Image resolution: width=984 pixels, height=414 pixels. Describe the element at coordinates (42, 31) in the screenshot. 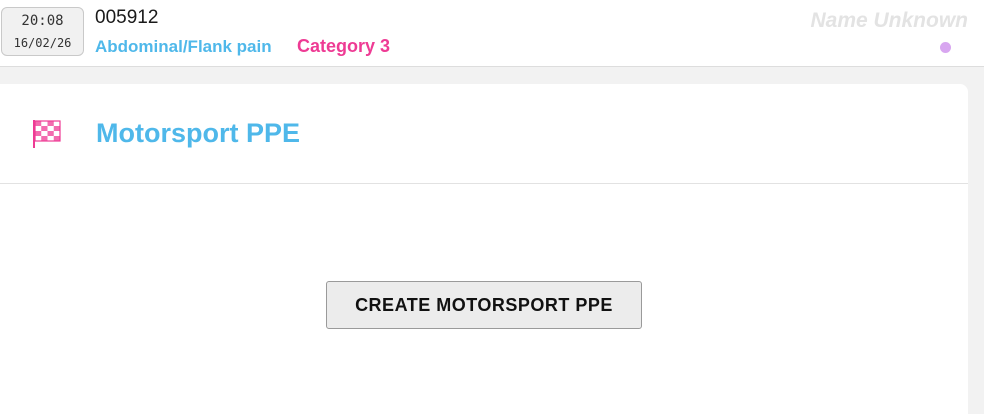

I see `clock-badge: 20:08 16/02/26` at that location.